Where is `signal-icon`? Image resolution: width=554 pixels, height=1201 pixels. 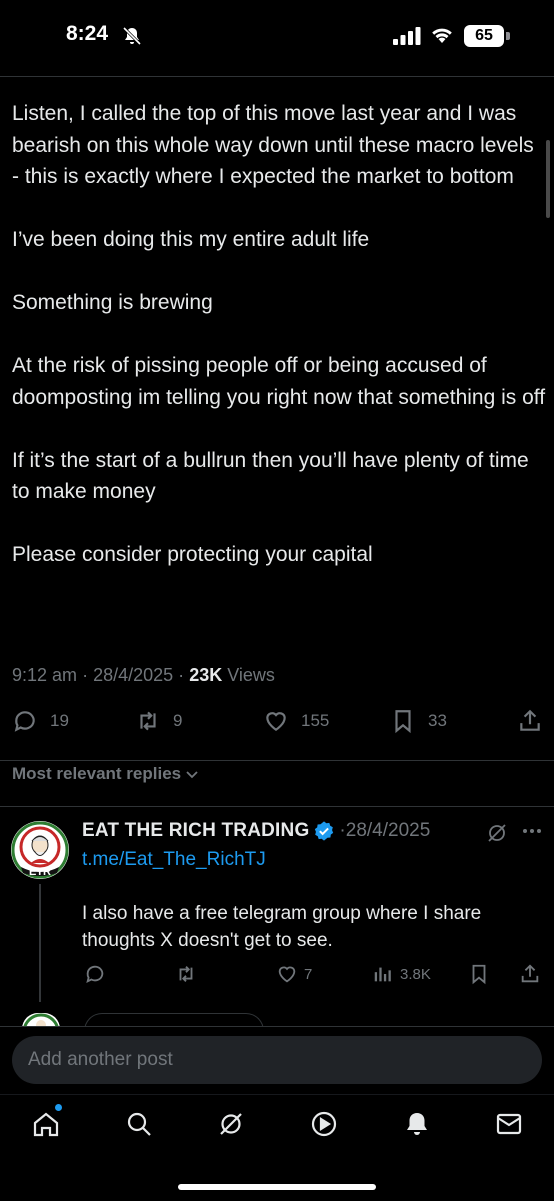
signal-icon is located at coordinates (407, 36).